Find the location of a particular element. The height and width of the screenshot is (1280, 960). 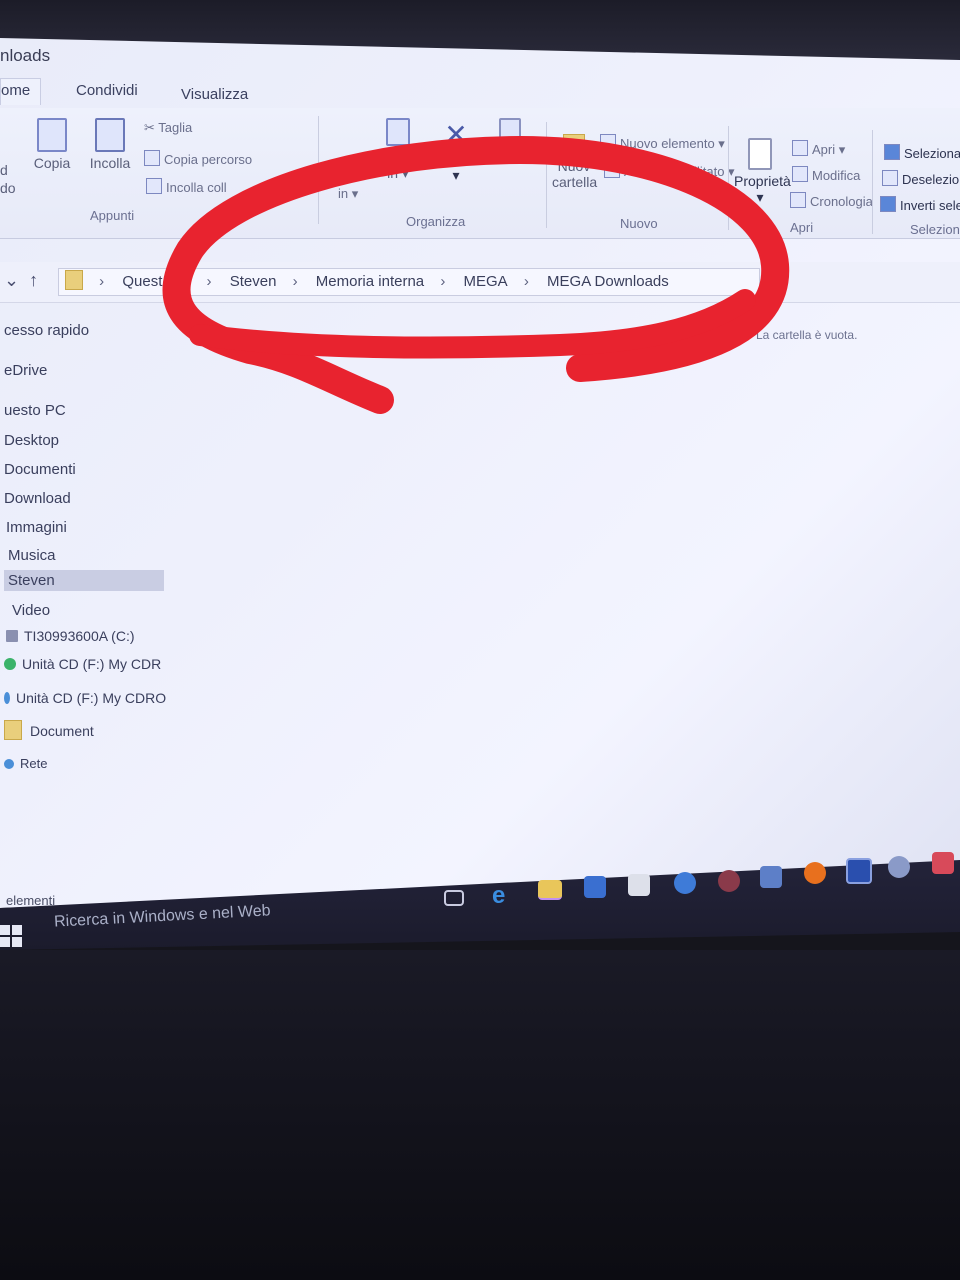

open-icon is located at coordinates (800, 148).